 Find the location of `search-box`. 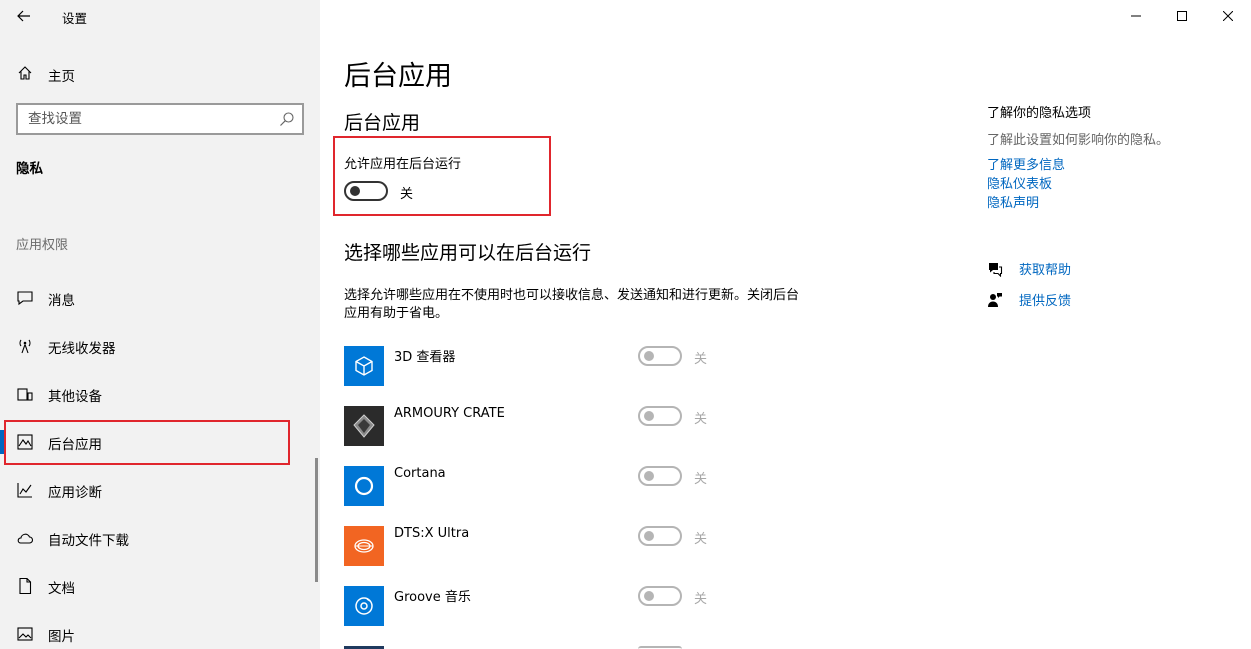

search-box is located at coordinates (160, 119).